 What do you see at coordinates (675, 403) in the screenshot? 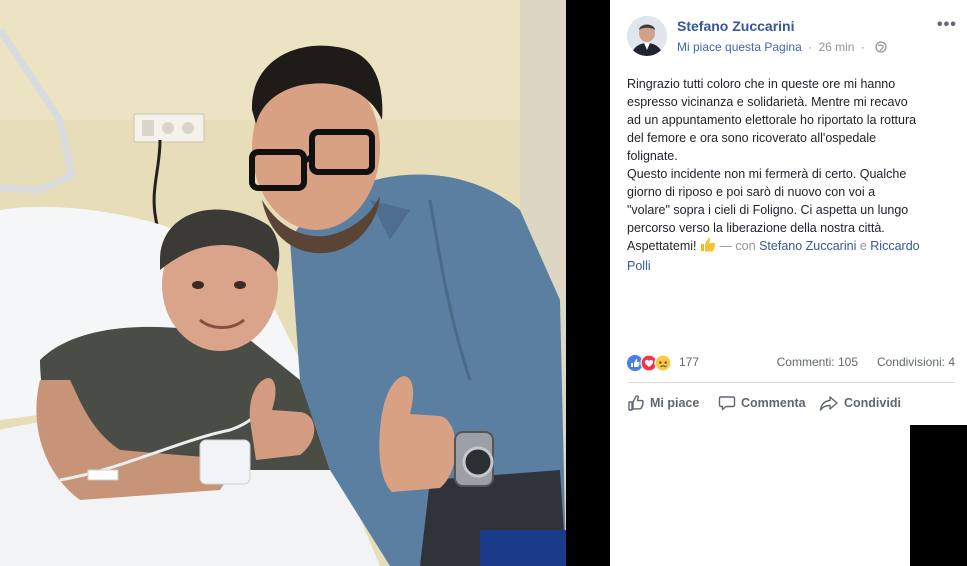
I see `like-button-label: Mi piace` at bounding box center [675, 403].